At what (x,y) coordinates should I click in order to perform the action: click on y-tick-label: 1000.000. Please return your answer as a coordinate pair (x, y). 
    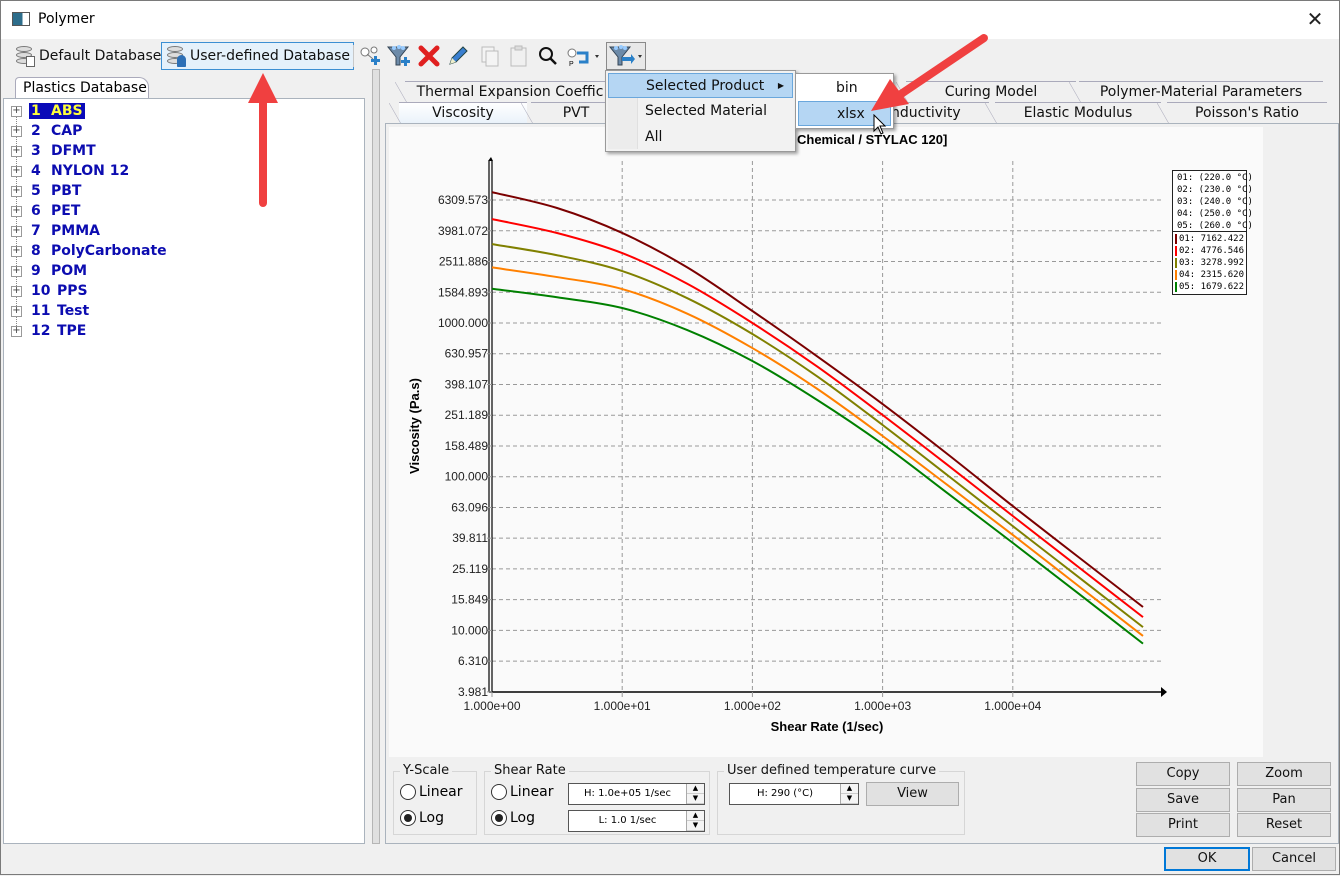
    Looking at the image, I should click on (463, 323).